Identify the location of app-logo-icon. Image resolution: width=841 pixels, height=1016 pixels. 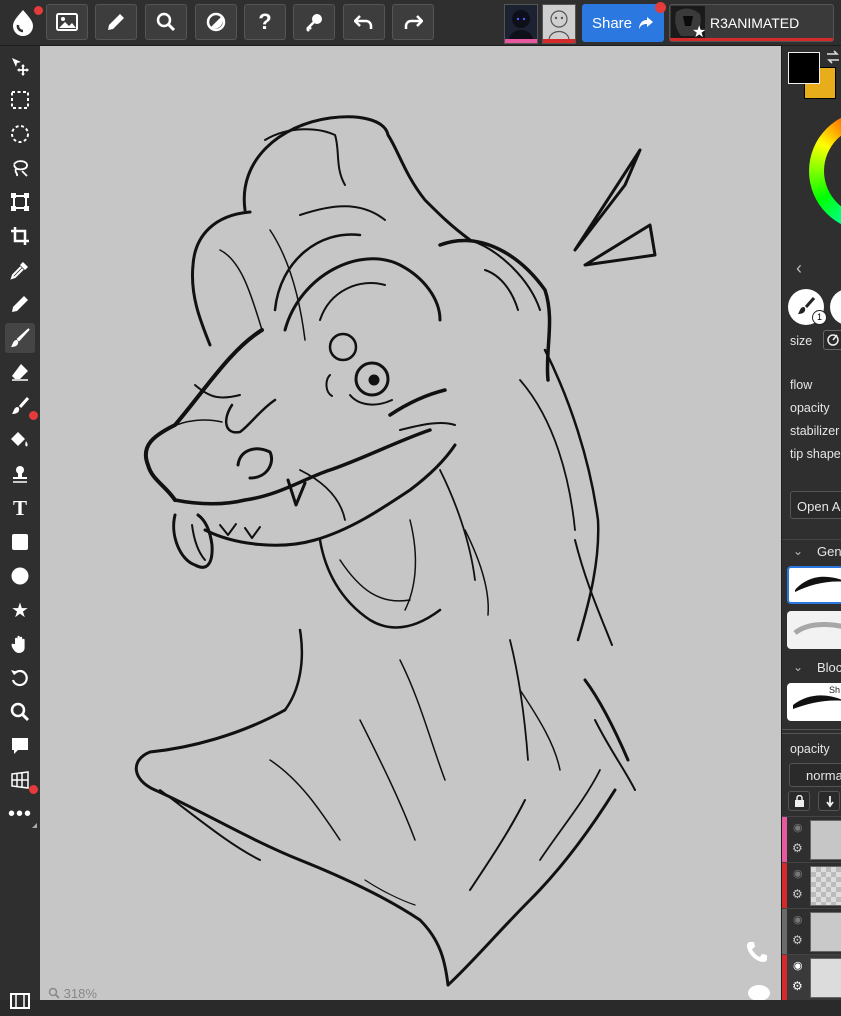
(24, 22).